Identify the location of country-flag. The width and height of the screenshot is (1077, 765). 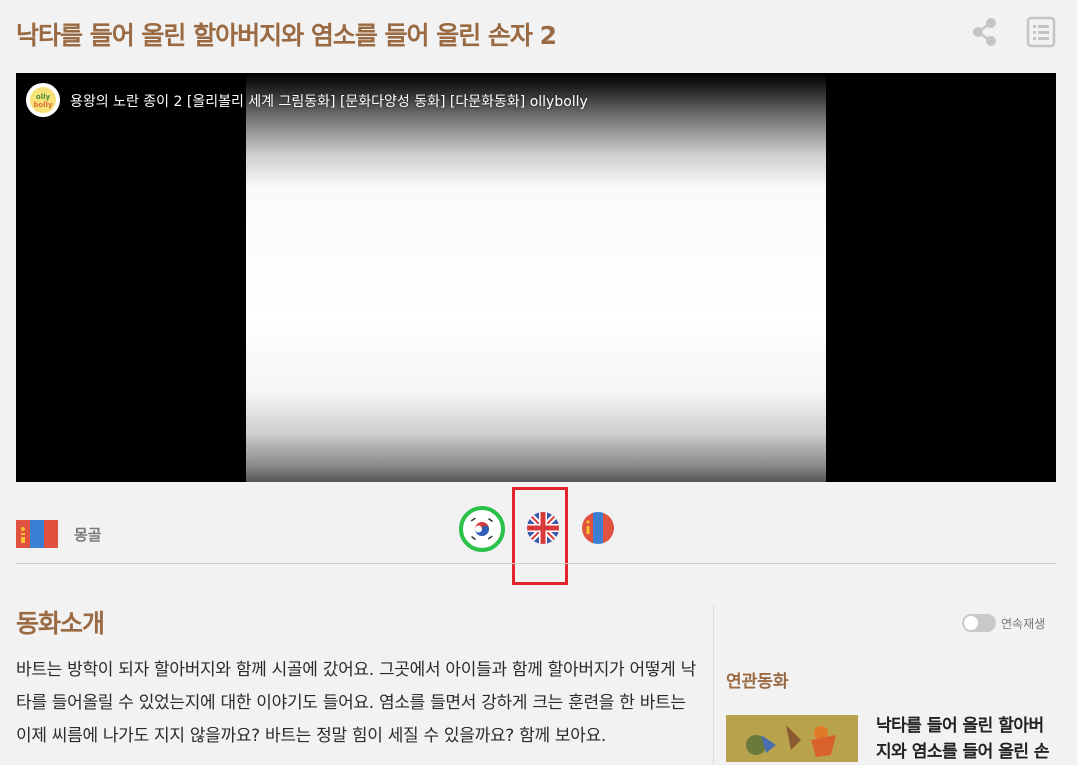
(37, 534).